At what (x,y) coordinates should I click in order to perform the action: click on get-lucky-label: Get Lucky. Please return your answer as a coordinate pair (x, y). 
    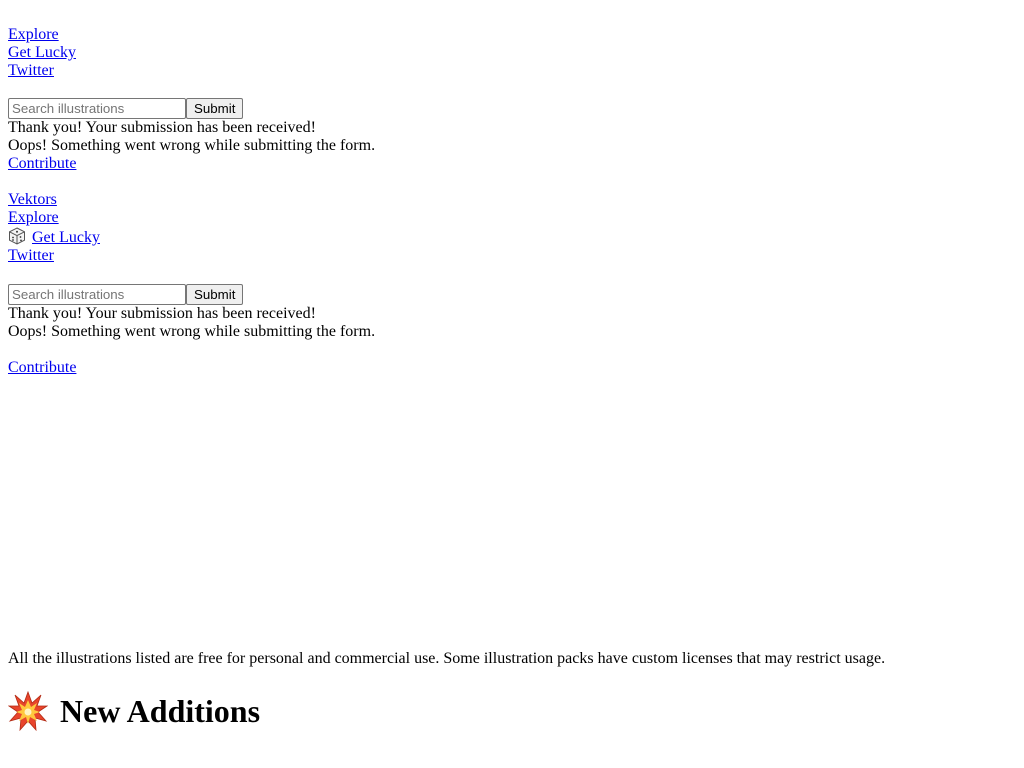
    Looking at the image, I should click on (66, 237).